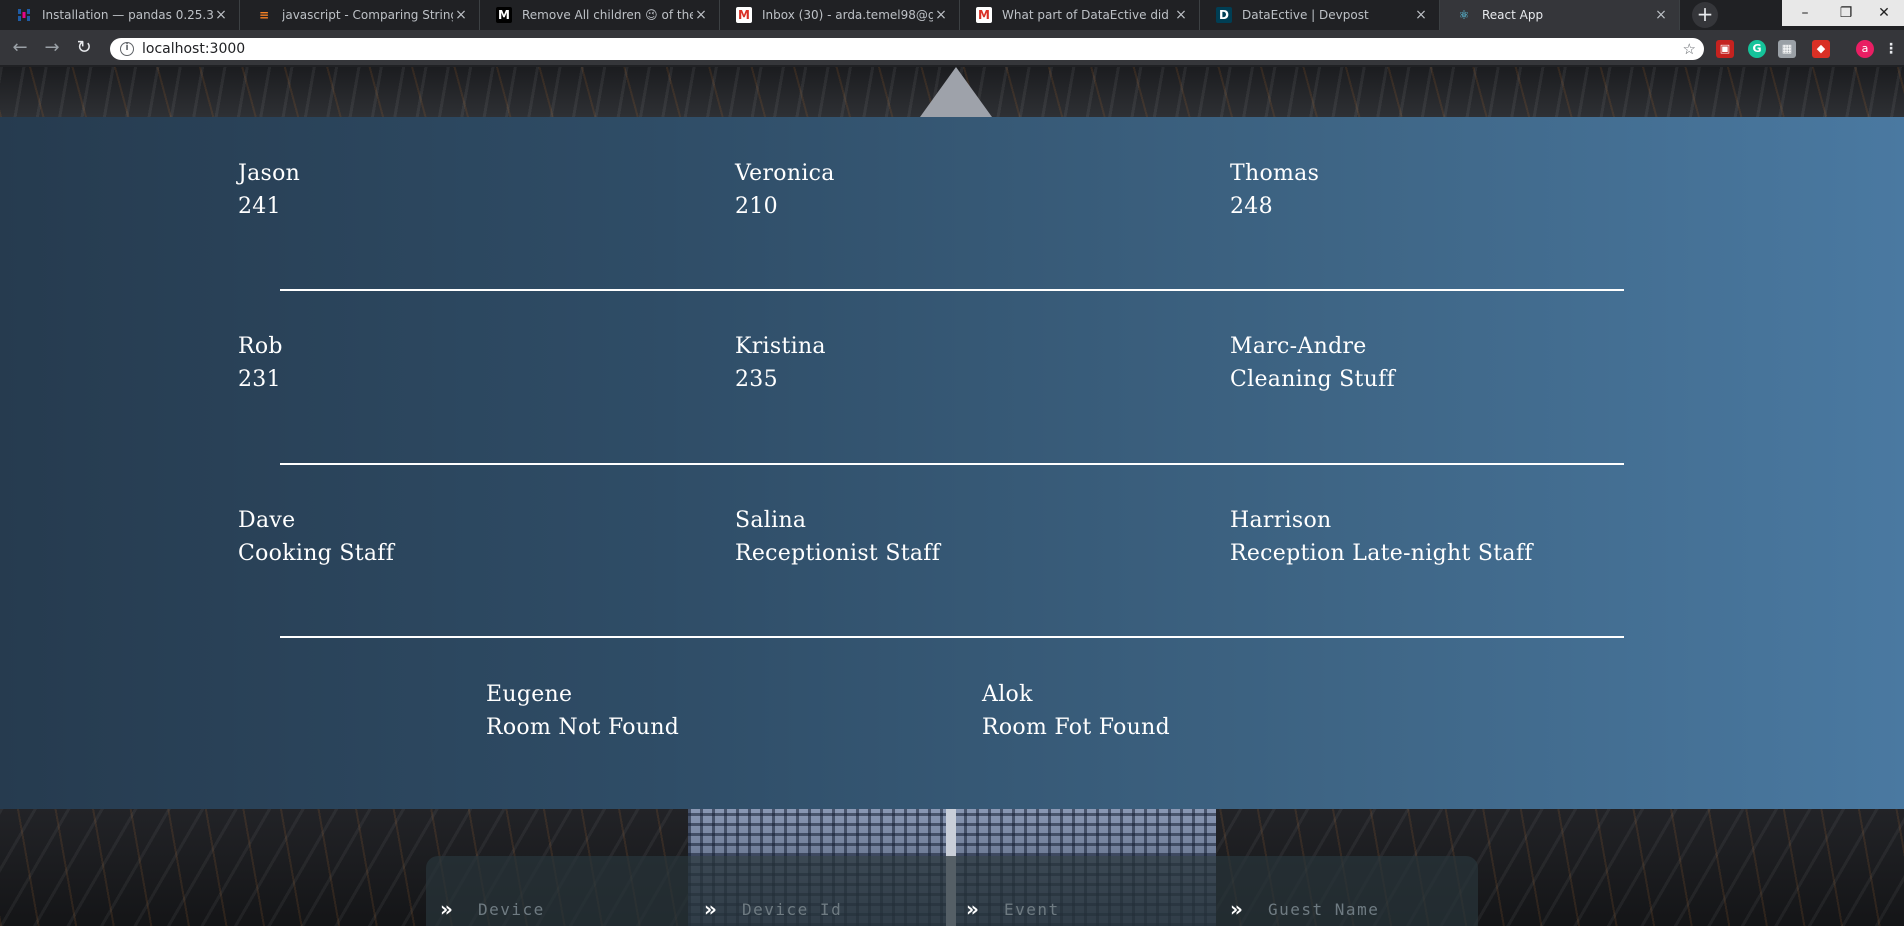 The width and height of the screenshot is (1904, 926). Describe the element at coordinates (260, 346) in the screenshot. I see `staff-name: Rob` at that location.